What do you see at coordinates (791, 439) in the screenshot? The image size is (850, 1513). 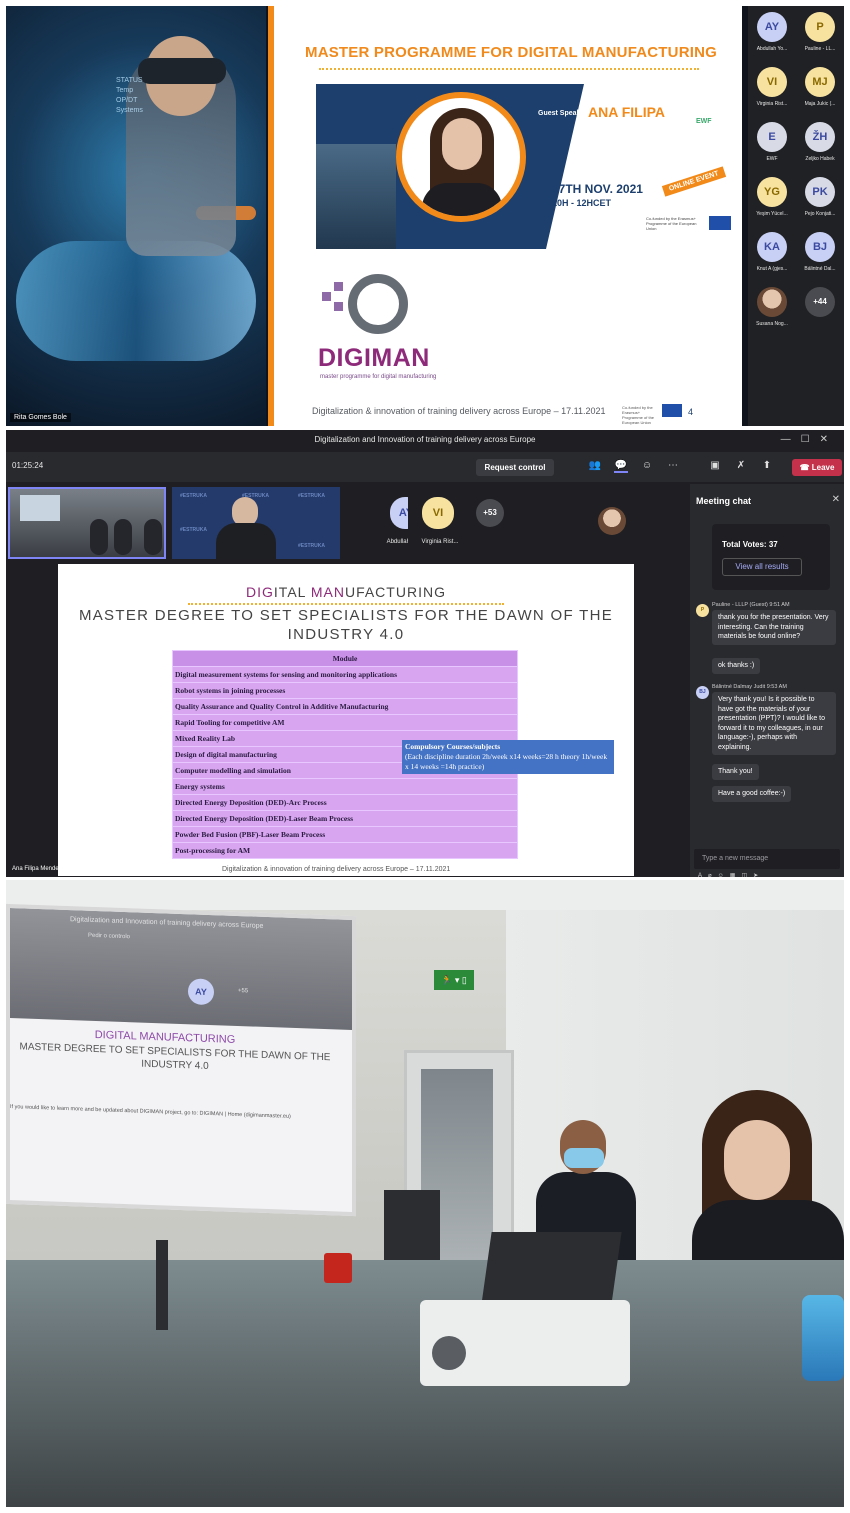 I see `minimize-icon: —` at bounding box center [791, 439].